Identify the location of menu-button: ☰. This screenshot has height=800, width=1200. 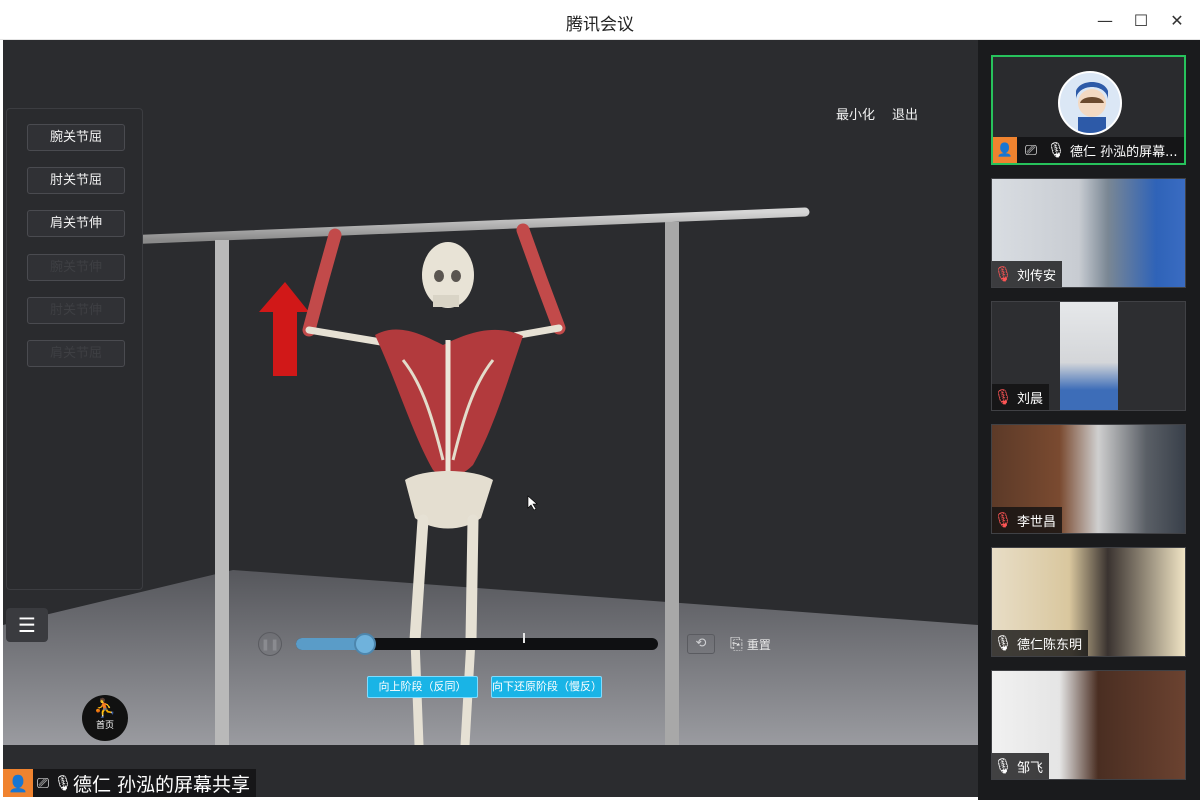
(27, 625).